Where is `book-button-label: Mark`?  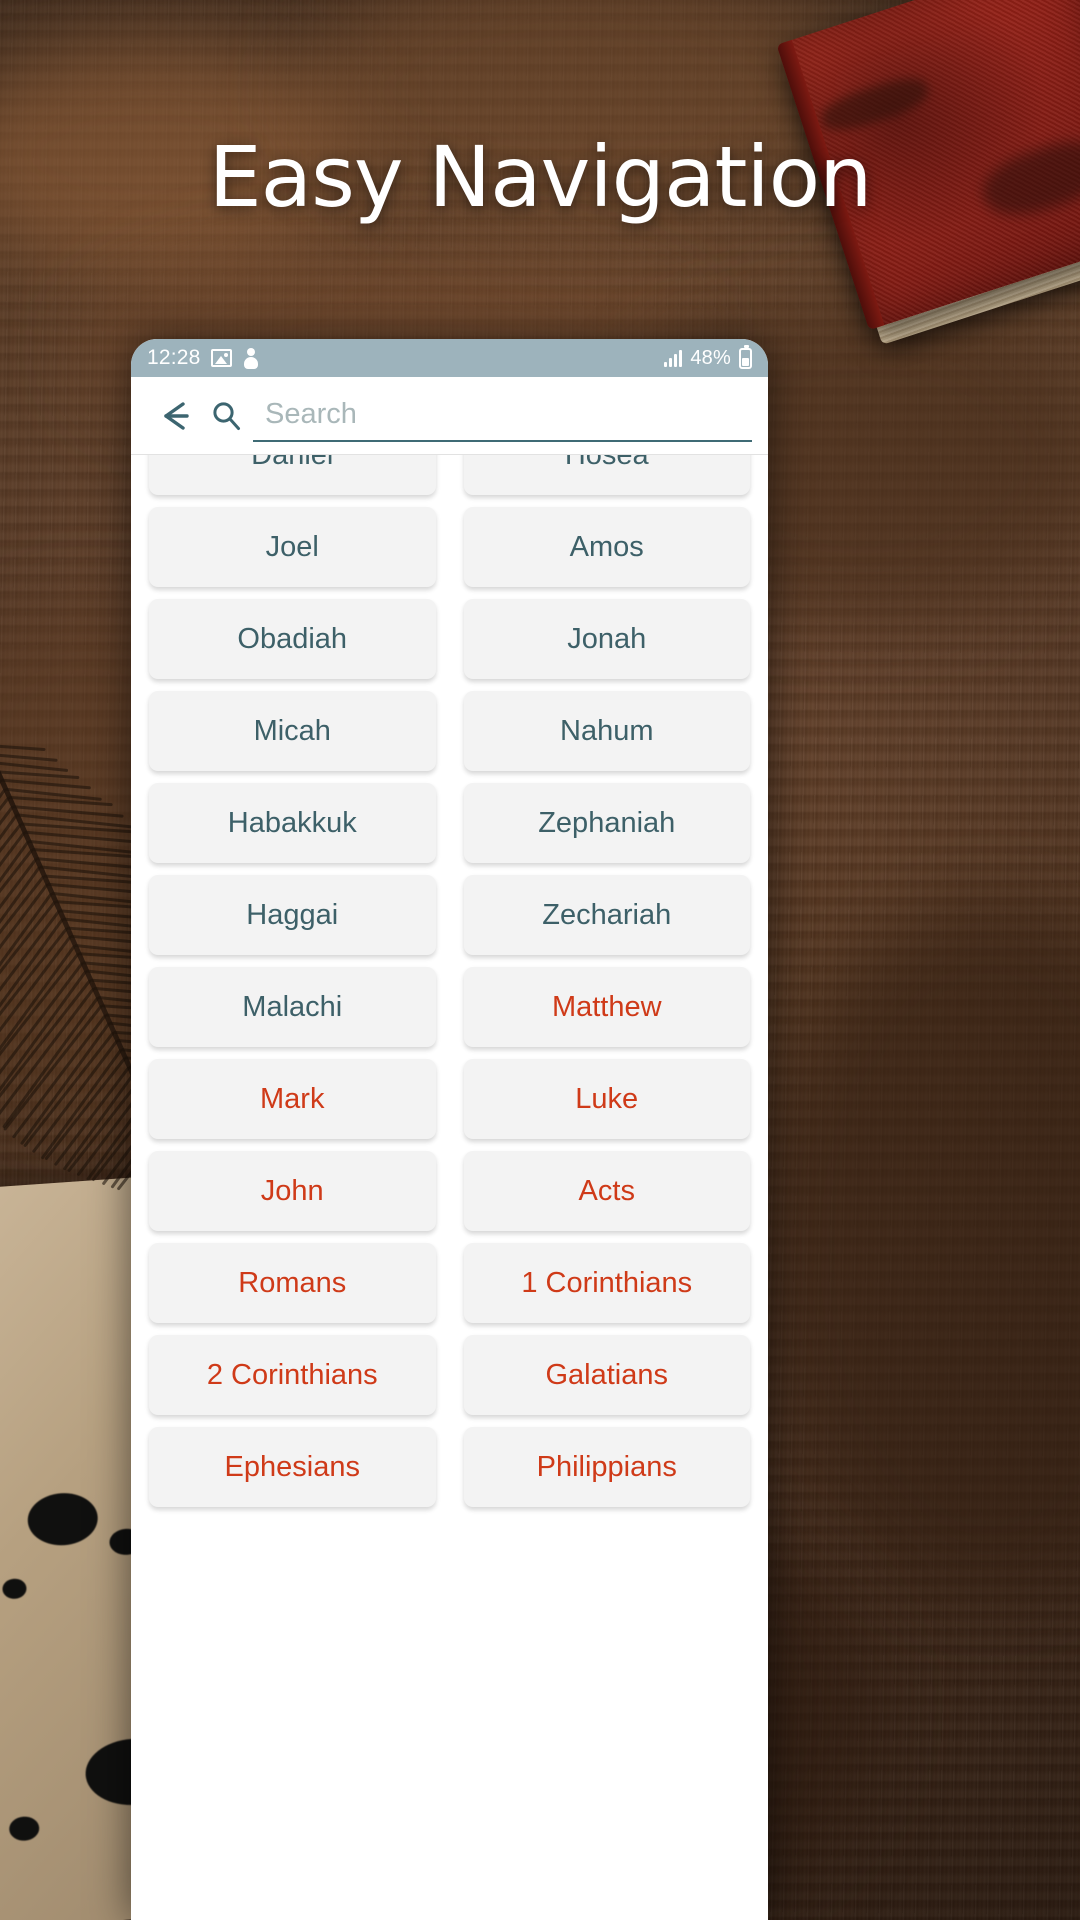
book-button-label: Mark is located at coordinates (292, 1098).